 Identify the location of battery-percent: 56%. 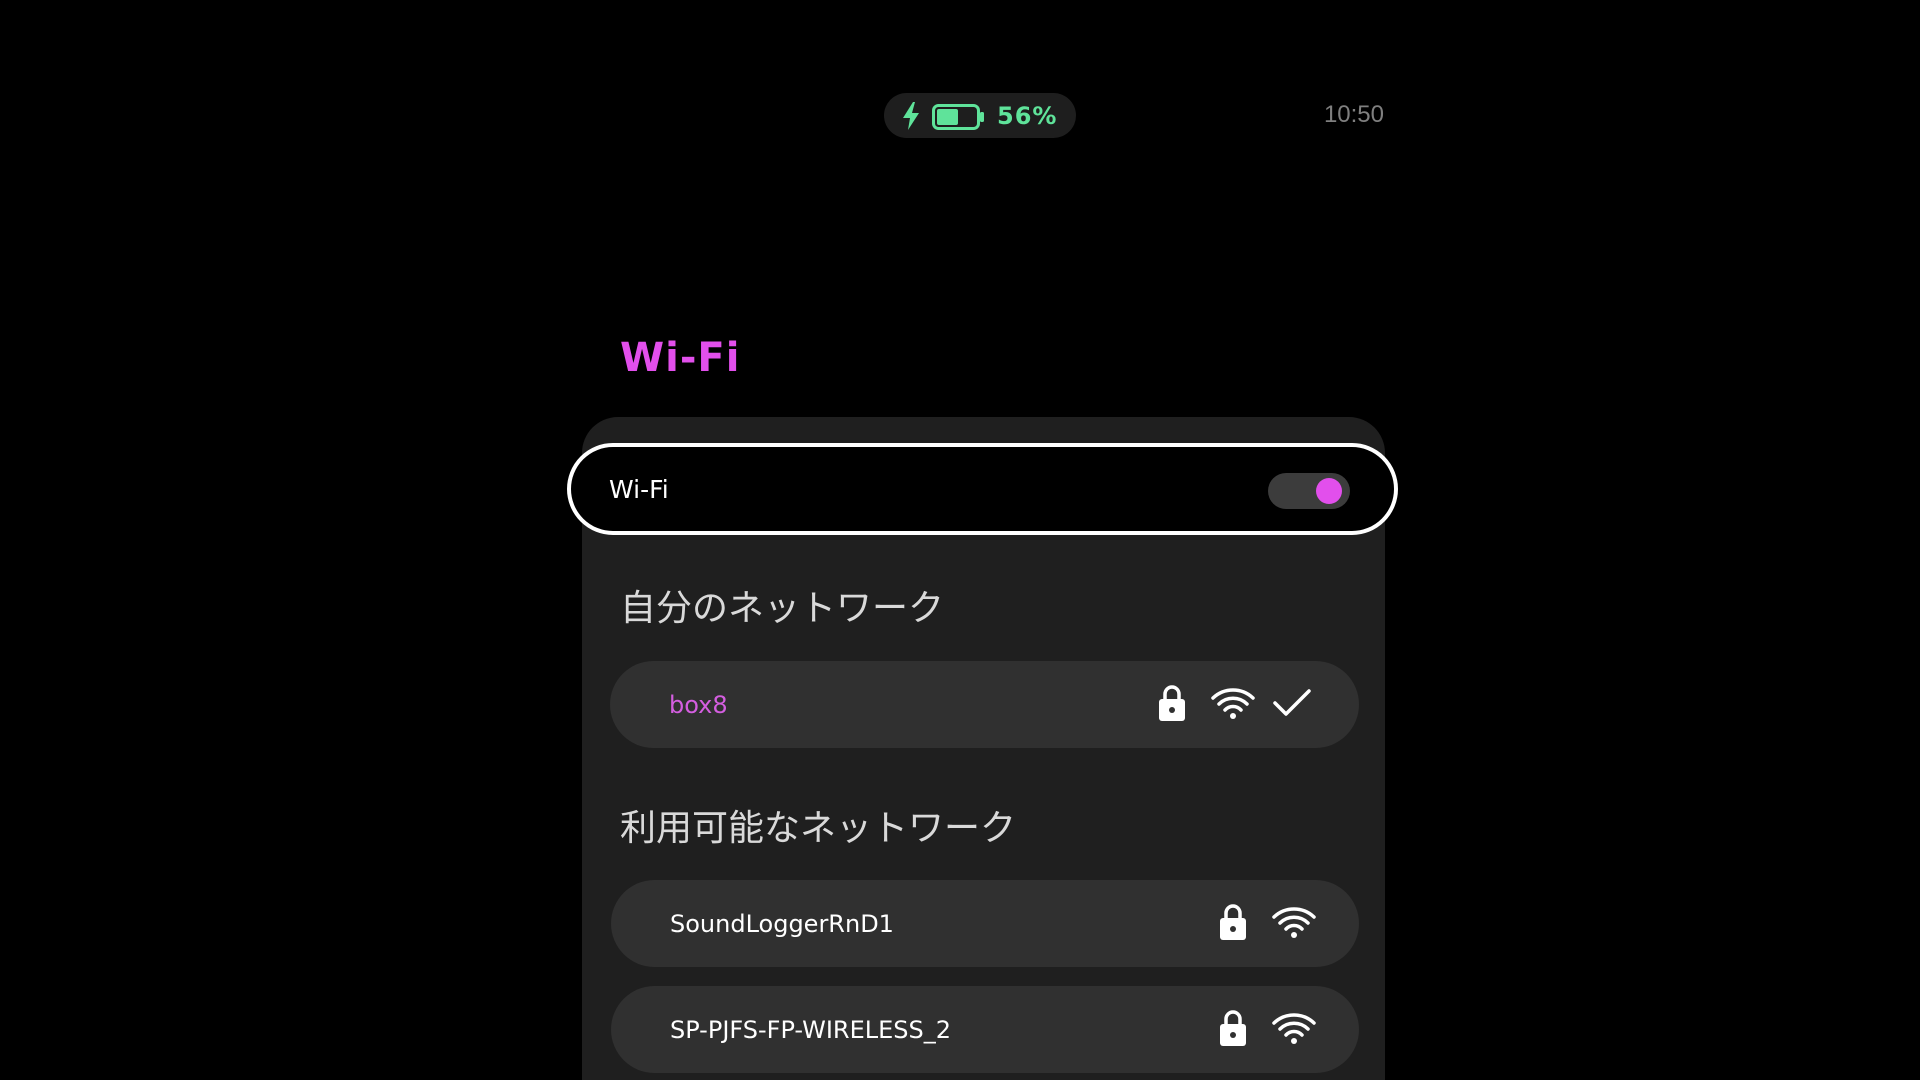
(1027, 116).